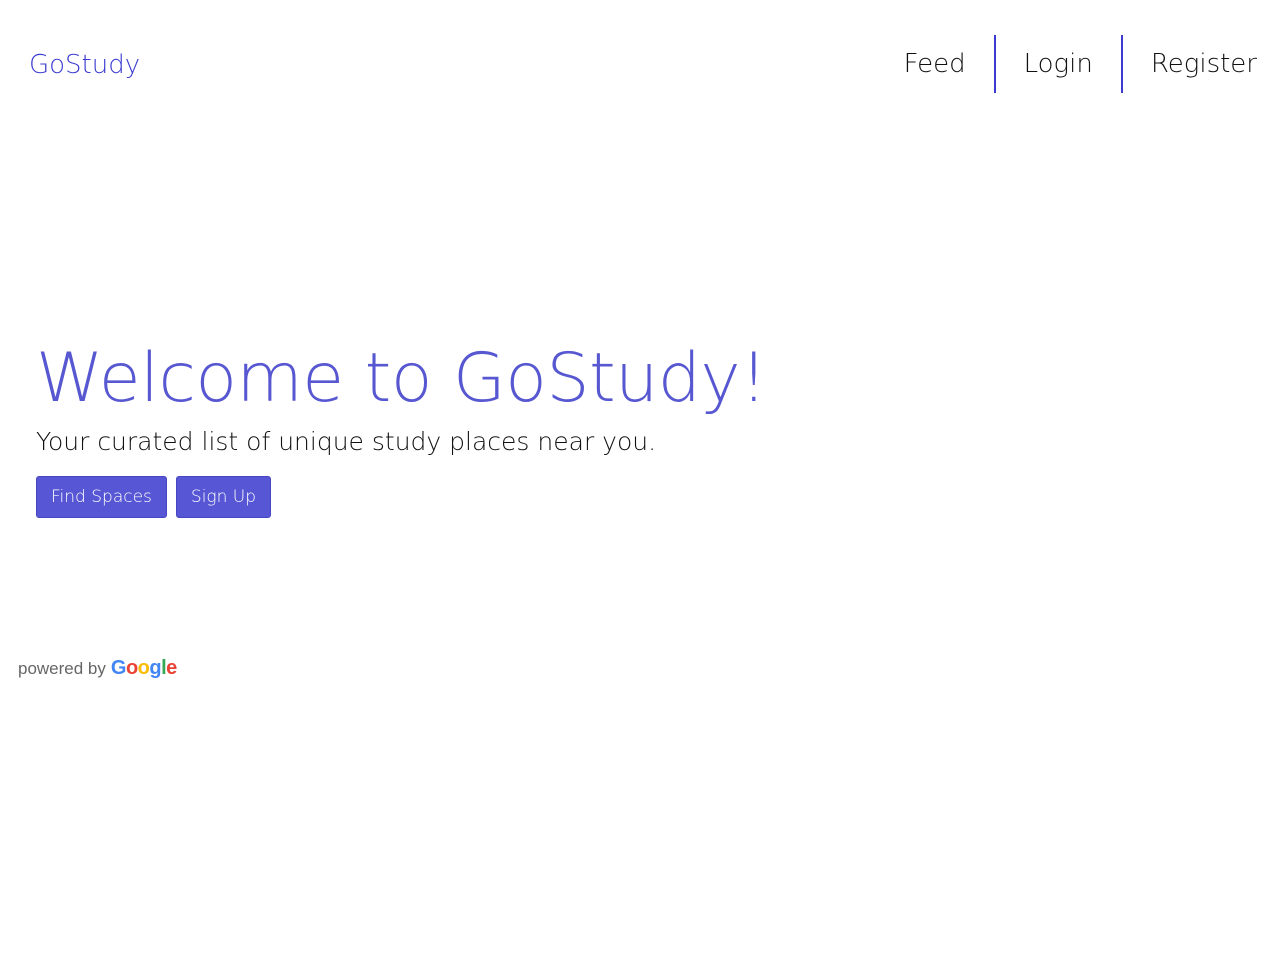  What do you see at coordinates (401, 378) in the screenshot?
I see `hero-title: Welcome to GoStudy!` at bounding box center [401, 378].